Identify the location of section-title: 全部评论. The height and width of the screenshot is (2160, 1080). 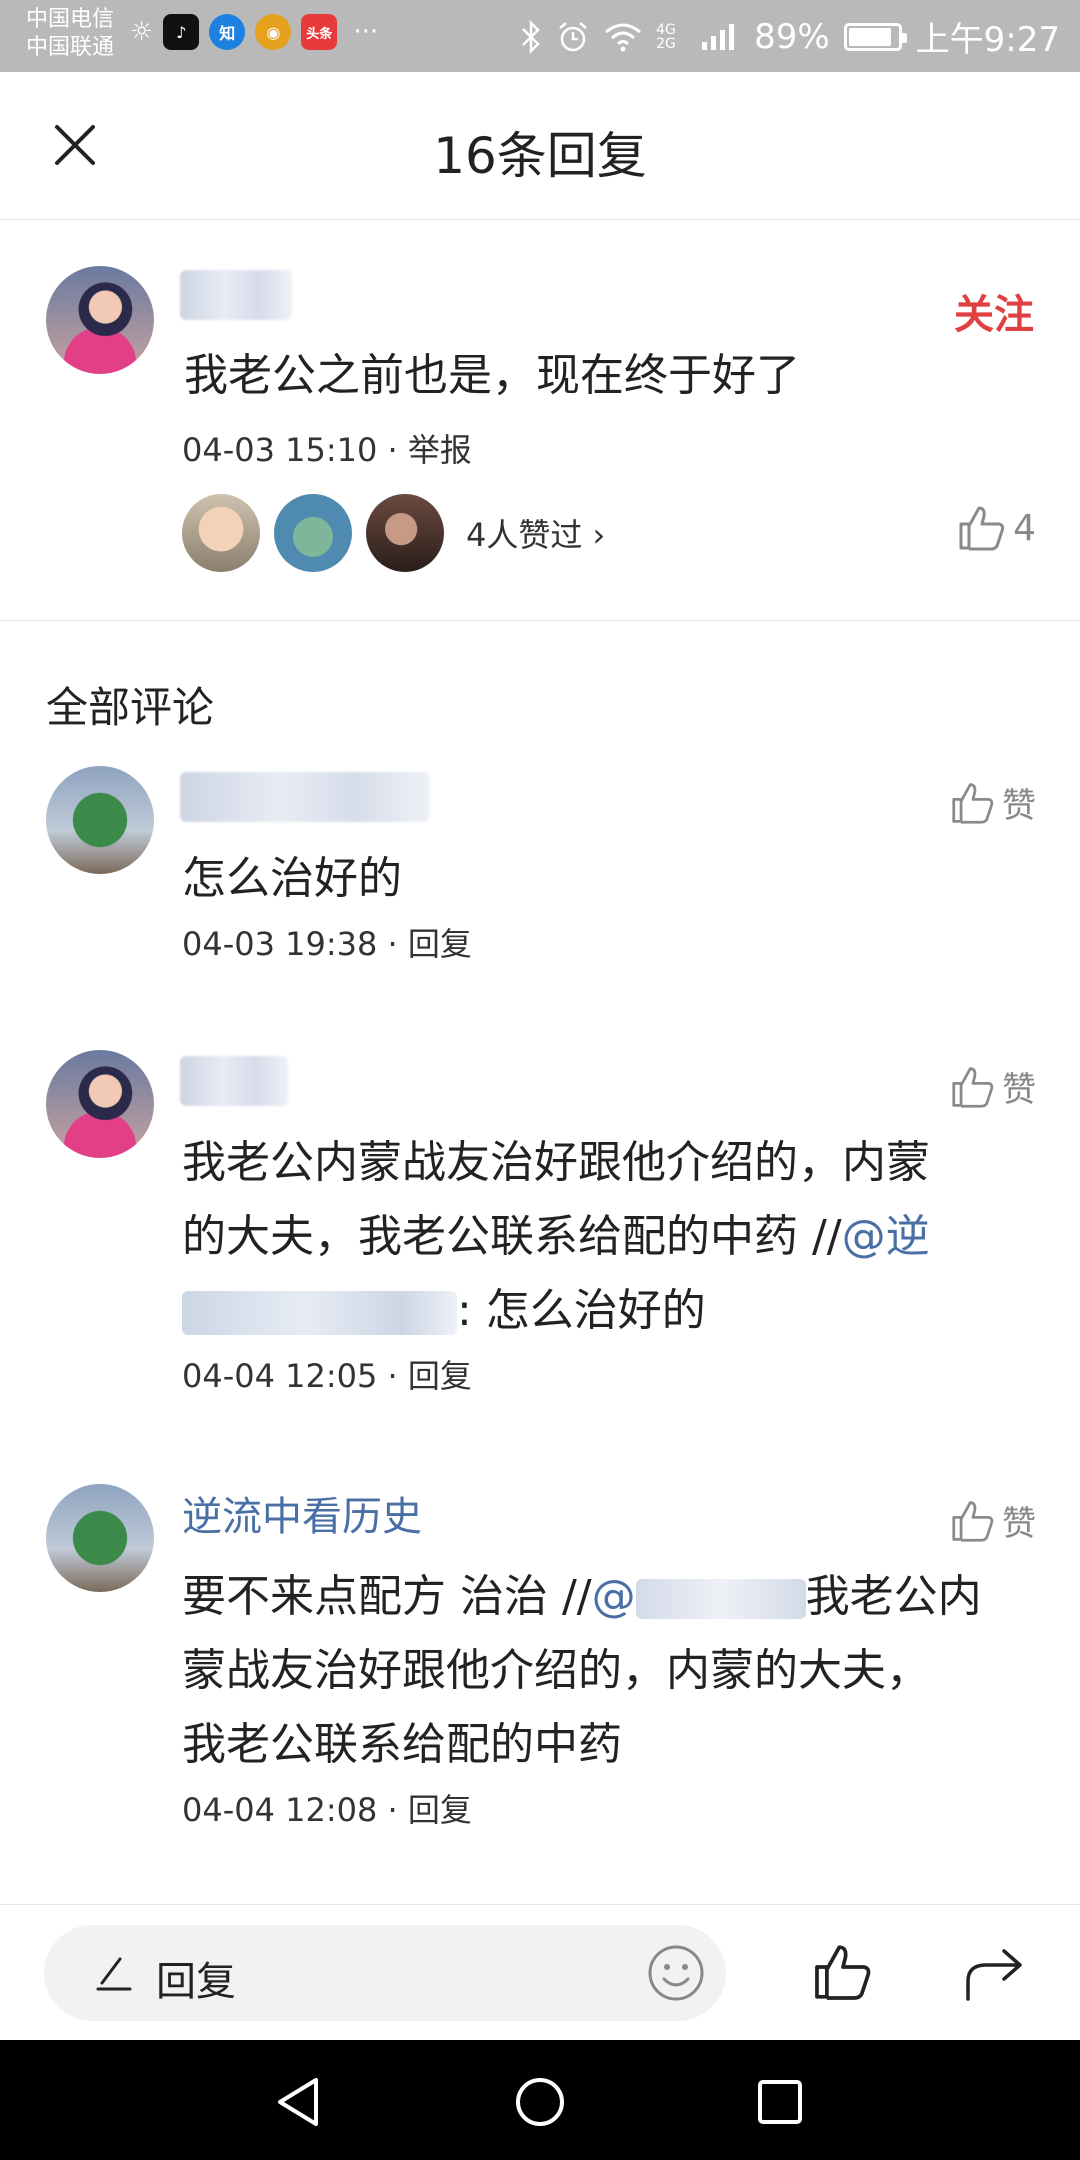
(130, 707).